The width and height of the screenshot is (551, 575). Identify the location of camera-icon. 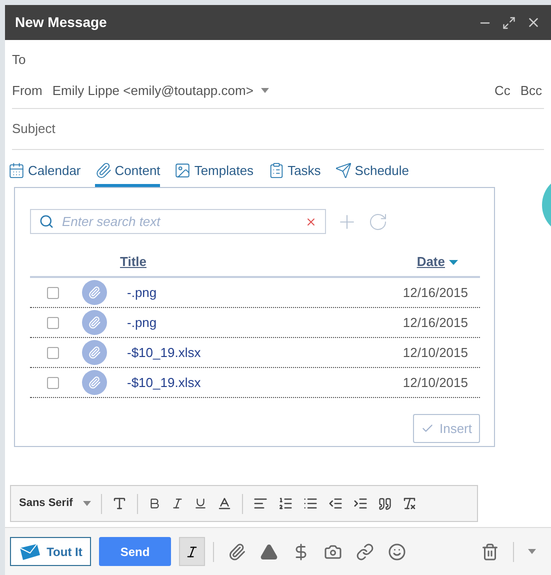
(333, 551).